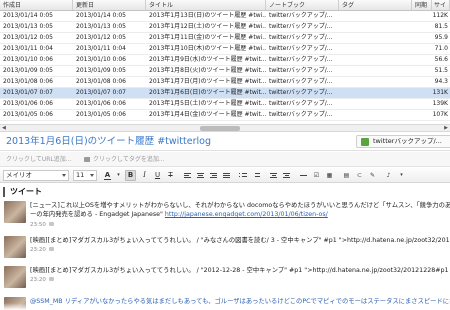 This screenshot has height=310, width=450. Describe the element at coordinates (346, 175) in the screenshot. I see `encrypt-icon: ▤` at that location.